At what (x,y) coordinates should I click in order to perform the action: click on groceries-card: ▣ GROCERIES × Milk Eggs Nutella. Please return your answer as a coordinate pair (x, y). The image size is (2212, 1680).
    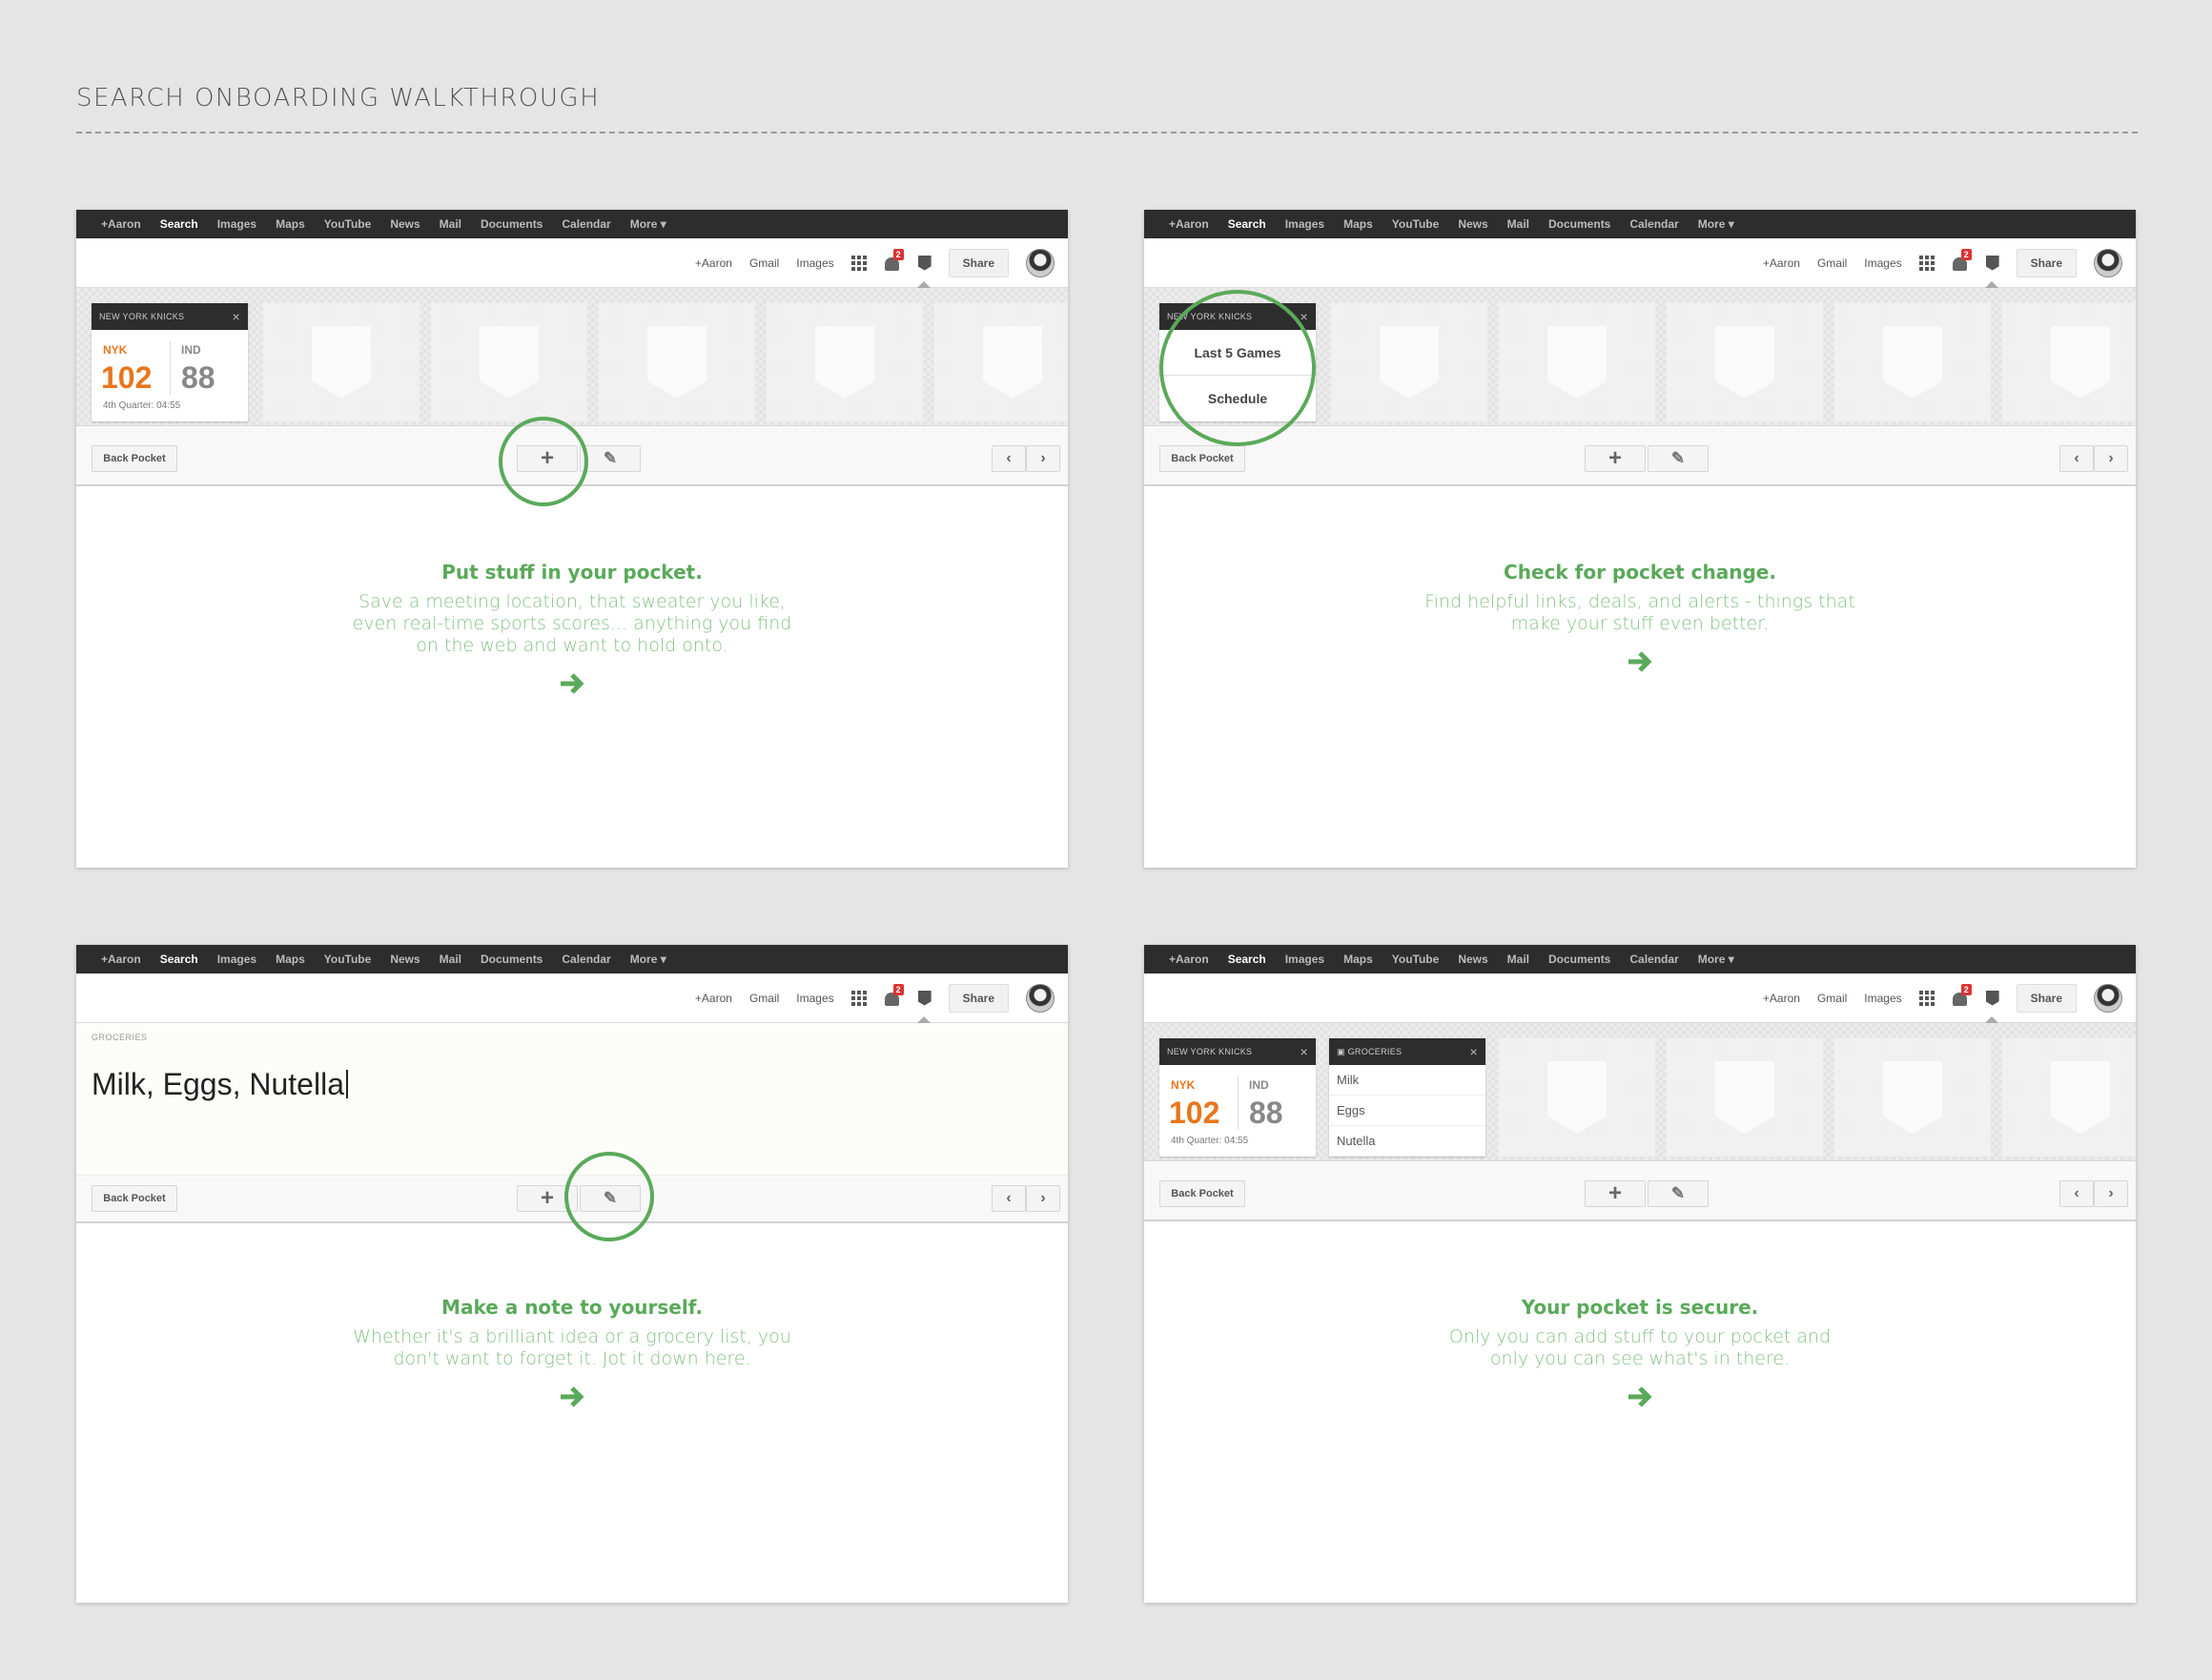
    Looking at the image, I should click on (1407, 1097).